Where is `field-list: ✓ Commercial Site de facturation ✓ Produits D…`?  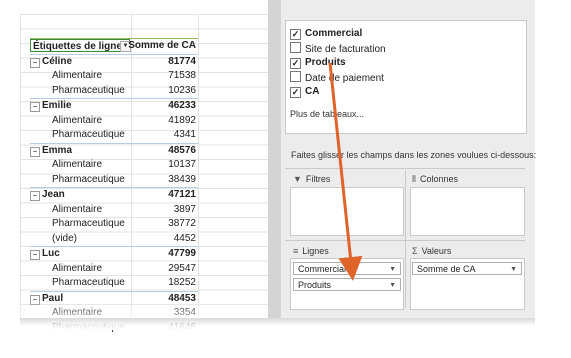 field-list: ✓ Commercial Site de facturation ✓ Produits D… is located at coordinates (406, 77).